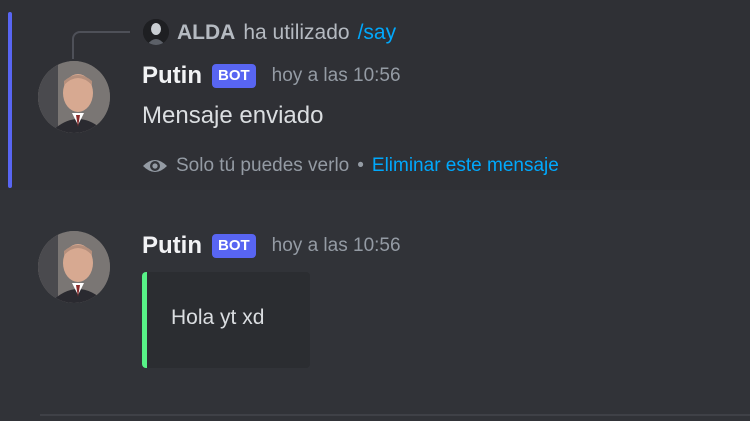 The image size is (750, 421). What do you see at coordinates (144, 320) in the screenshot?
I see `embed-accent-bar` at bounding box center [144, 320].